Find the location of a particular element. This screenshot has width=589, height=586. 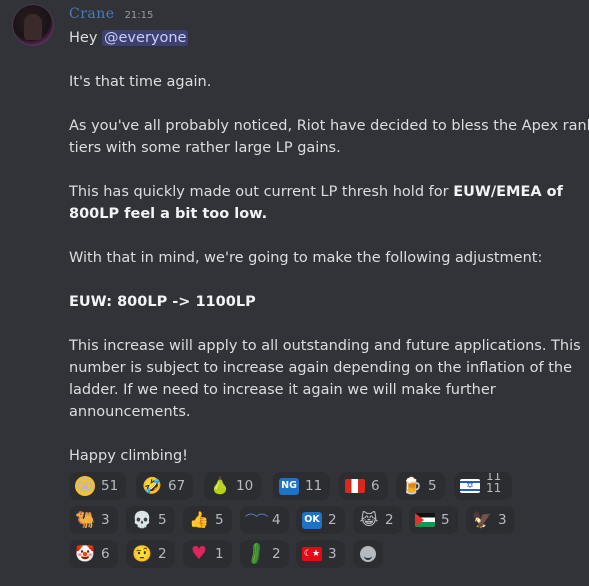

reaction-cat-joy: 😹 2 is located at coordinates (377, 520).